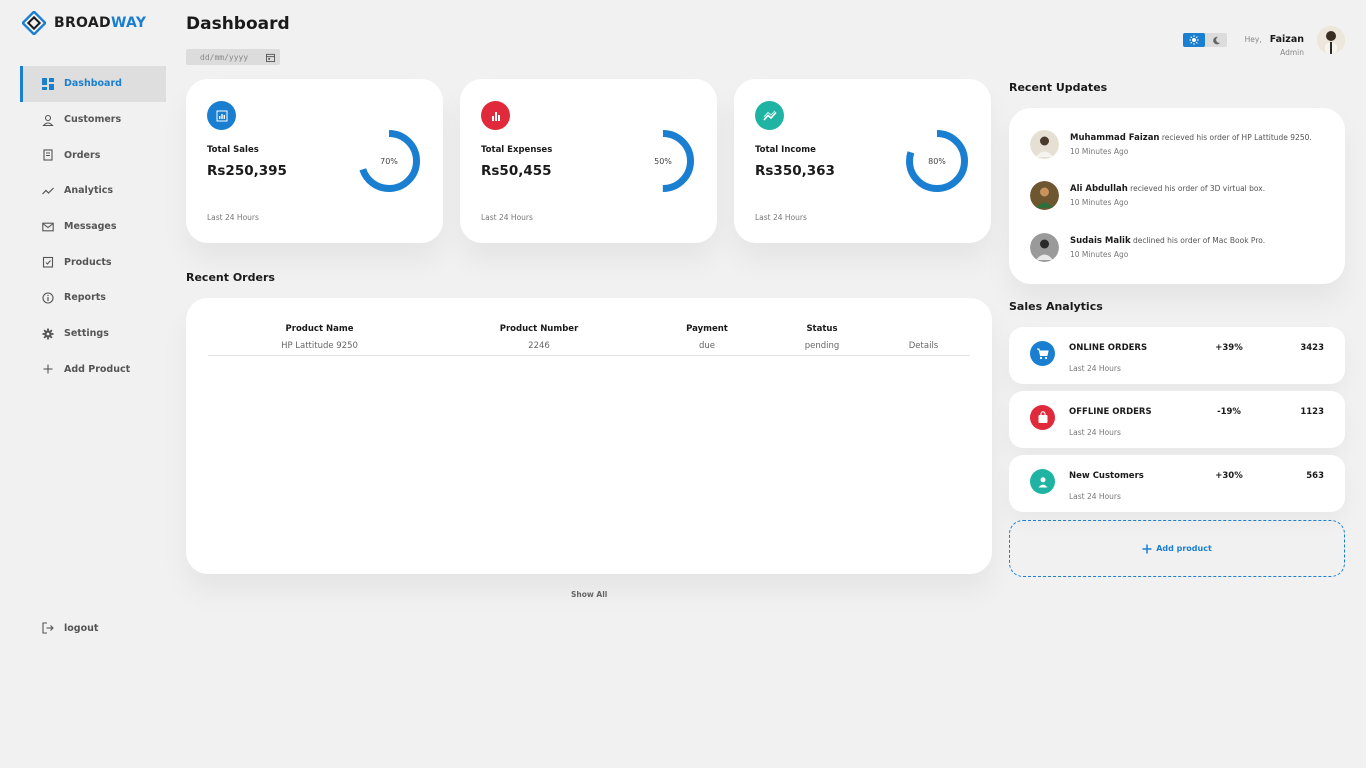 This screenshot has width=1366, height=768. What do you see at coordinates (48, 298) in the screenshot?
I see `info-icon` at bounding box center [48, 298].